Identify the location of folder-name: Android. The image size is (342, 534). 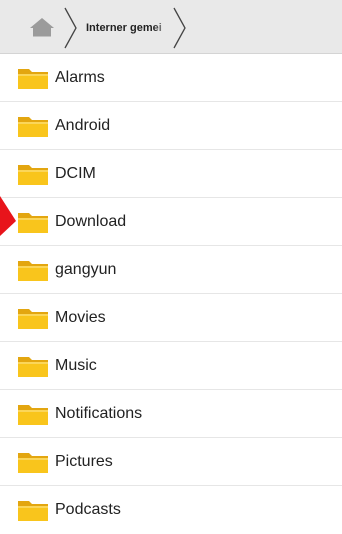
(83, 125).